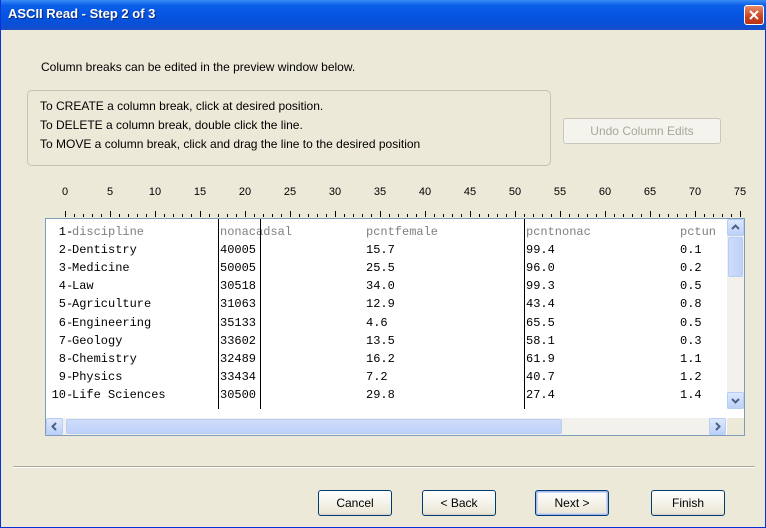 Image resolution: width=766 pixels, height=528 pixels. What do you see at coordinates (691, 304) in the screenshot?
I see `cell-pctun: 0.8` at bounding box center [691, 304].